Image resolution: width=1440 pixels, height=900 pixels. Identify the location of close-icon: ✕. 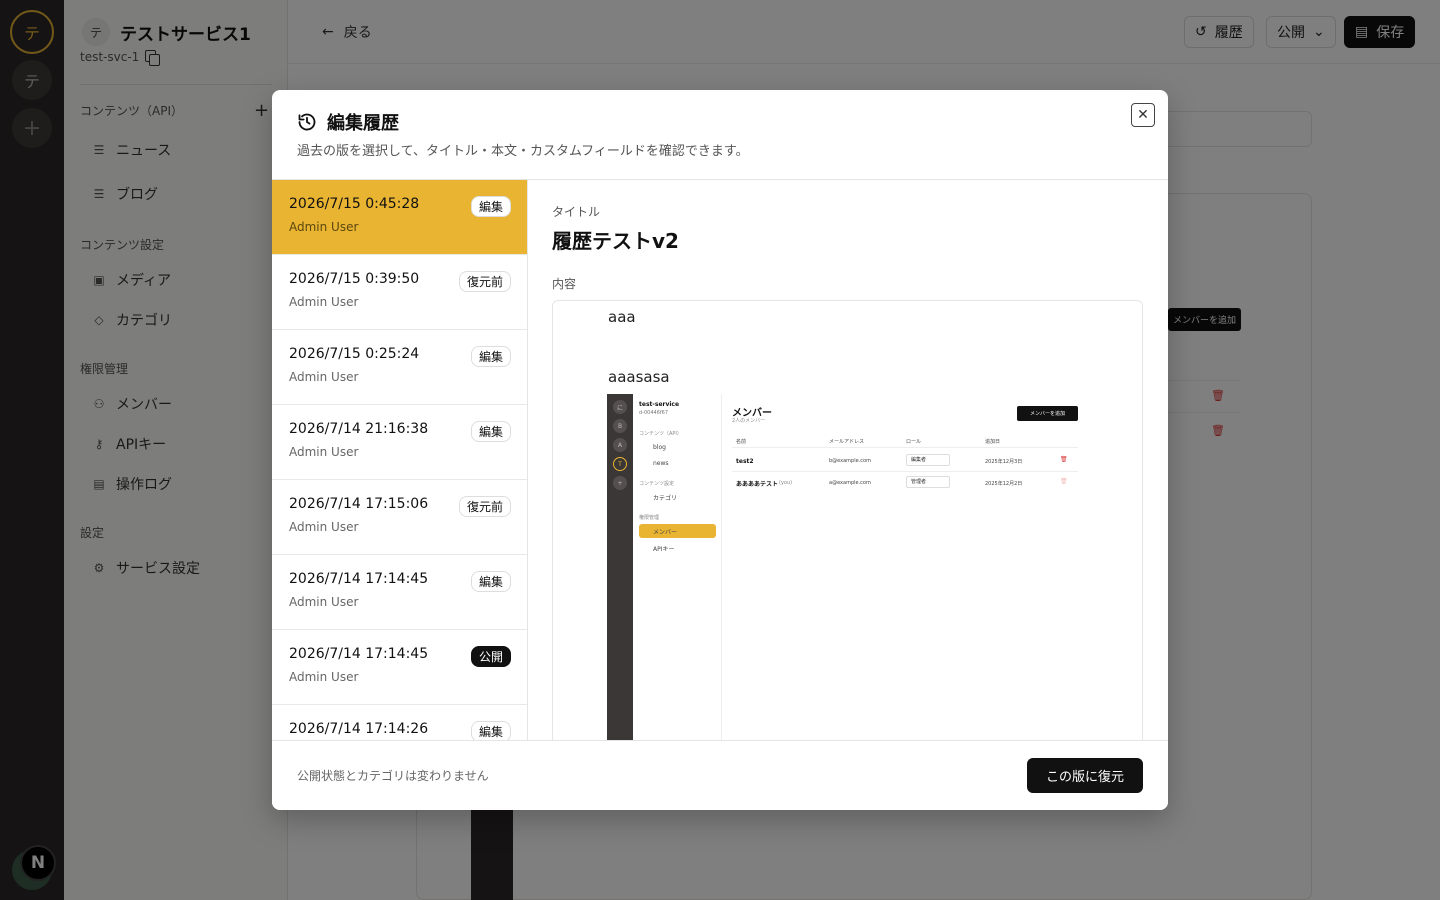
(1143, 115).